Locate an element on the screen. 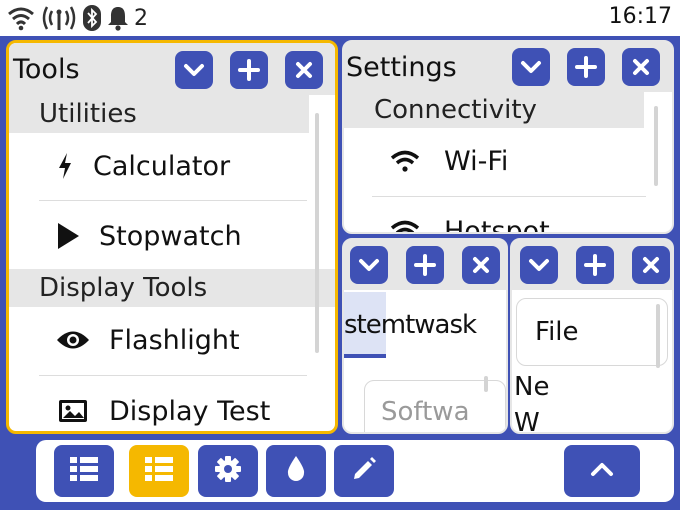 The image size is (680, 510). section-header-utilities: Utilities is located at coordinates (159, 114).